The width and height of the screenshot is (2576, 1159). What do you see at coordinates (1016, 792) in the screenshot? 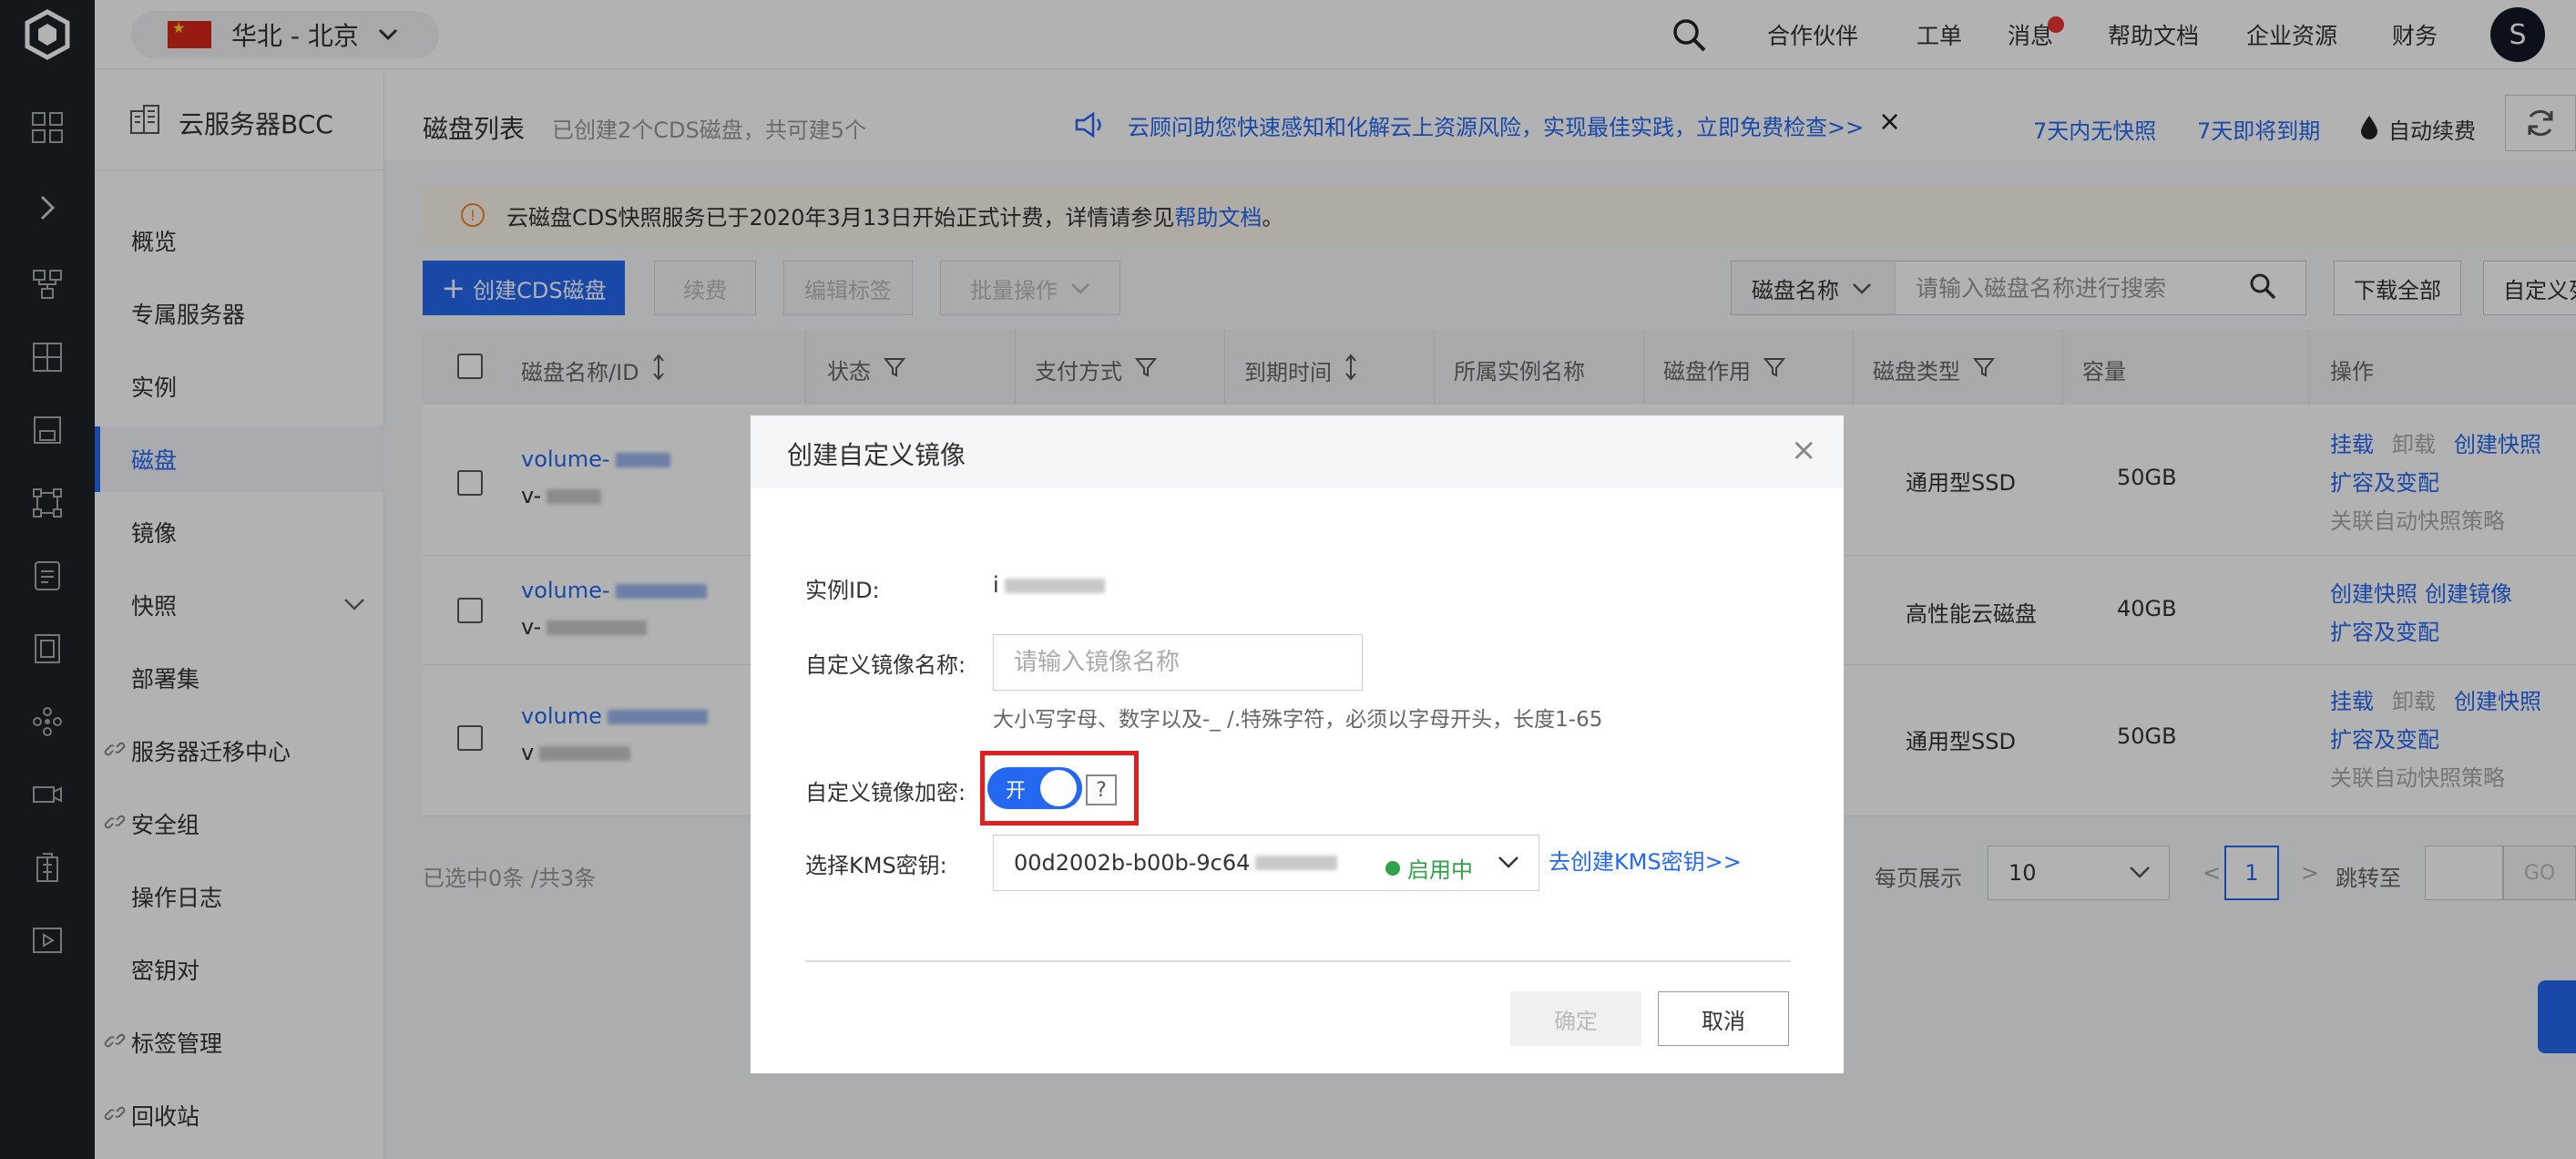
I see `toggle-on-label: 开` at bounding box center [1016, 792].